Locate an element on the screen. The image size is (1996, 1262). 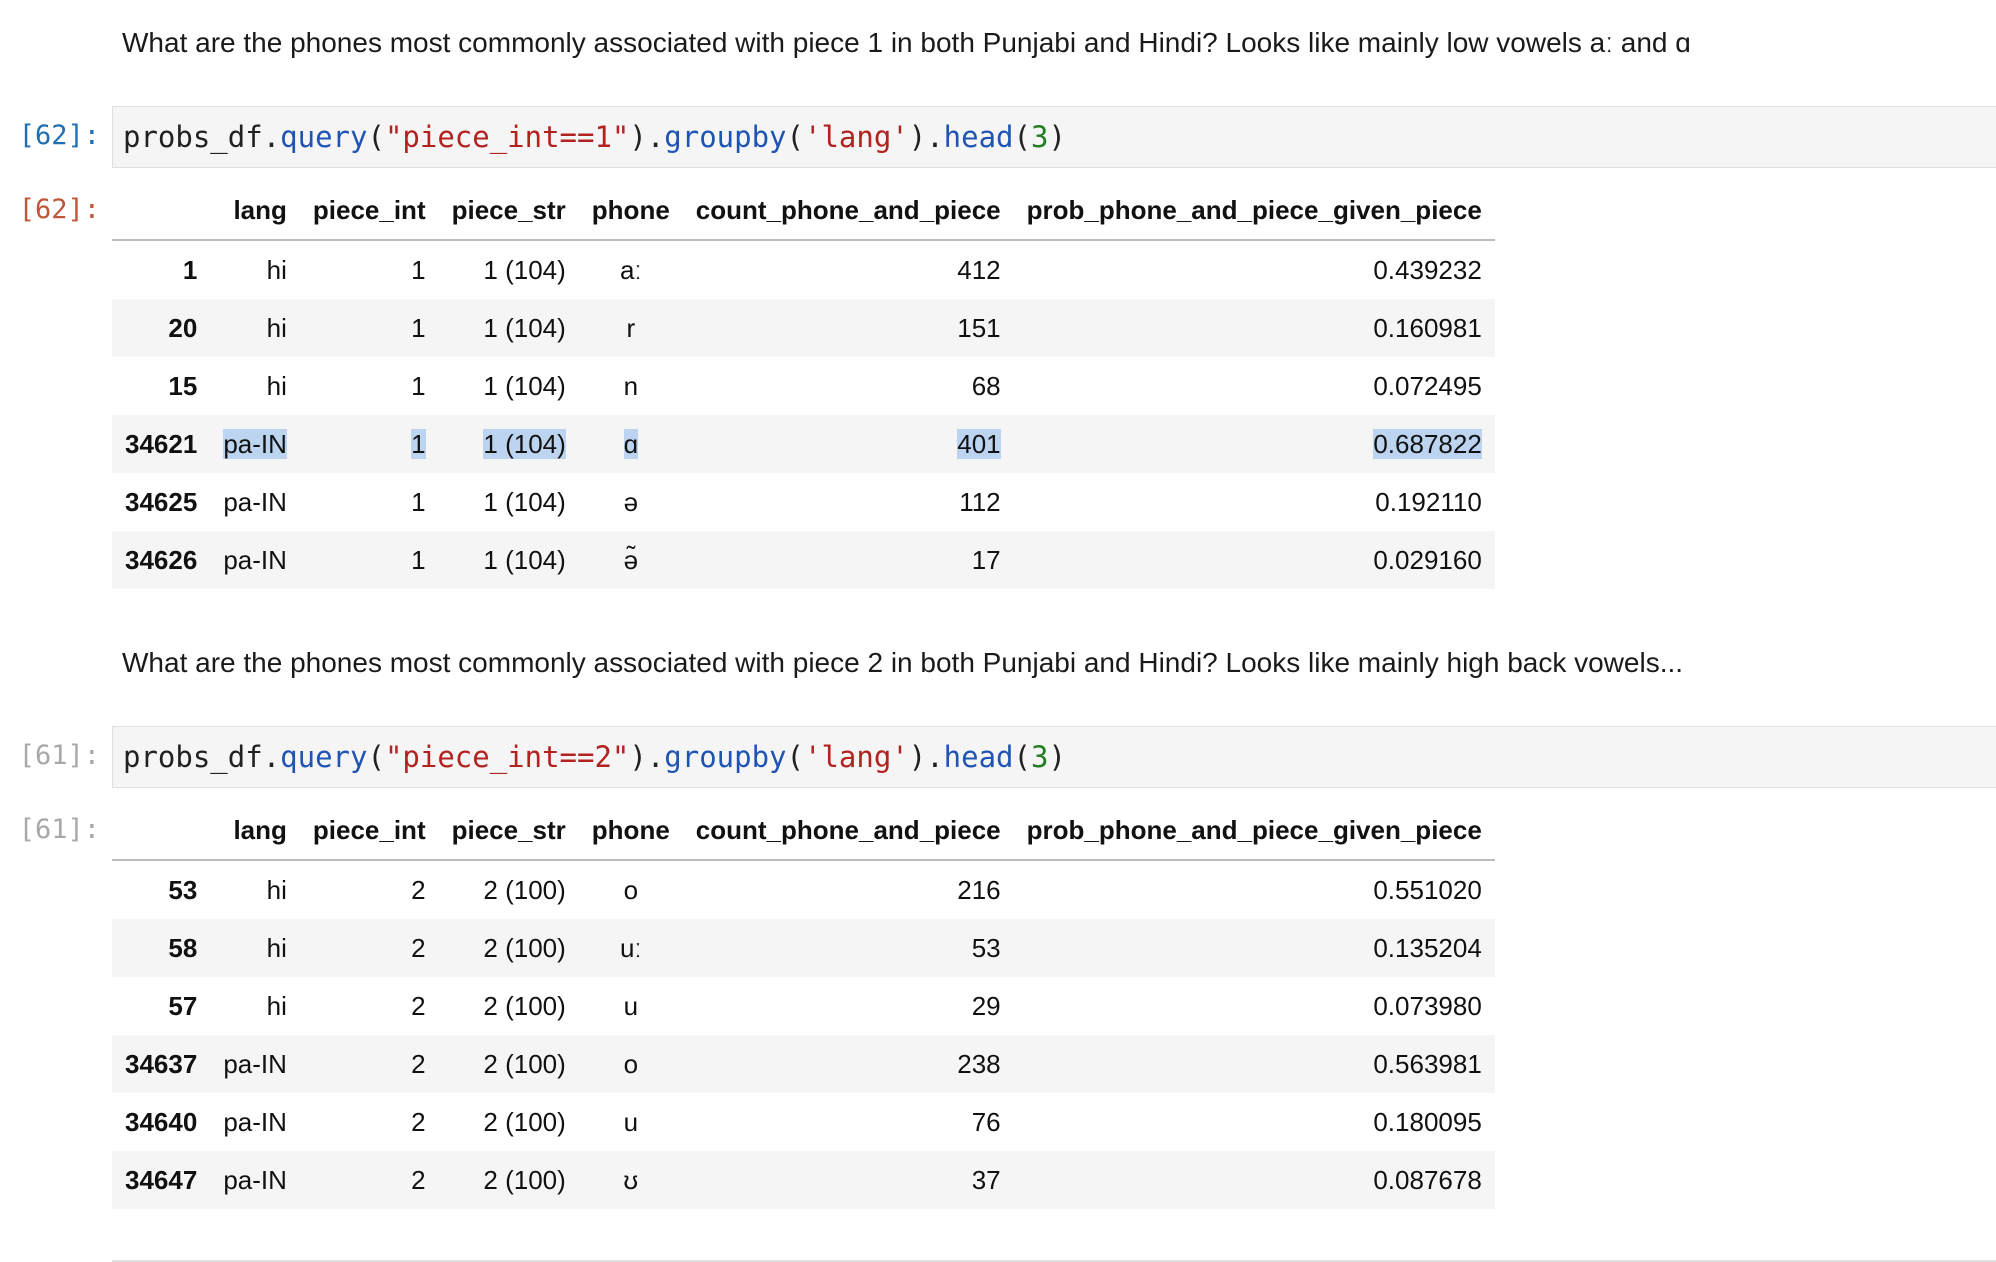
cell-index: 34625 is located at coordinates (161, 502).